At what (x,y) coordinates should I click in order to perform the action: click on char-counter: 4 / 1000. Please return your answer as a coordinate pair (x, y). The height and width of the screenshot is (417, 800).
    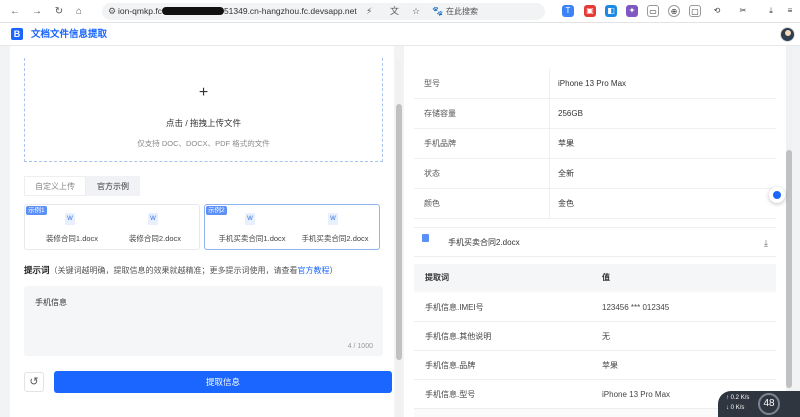
    Looking at the image, I should click on (360, 346).